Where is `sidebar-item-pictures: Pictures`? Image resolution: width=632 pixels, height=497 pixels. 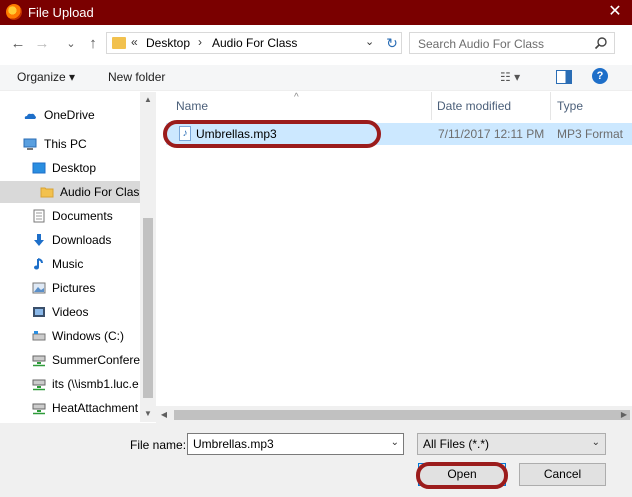 sidebar-item-pictures: Pictures is located at coordinates (70, 288).